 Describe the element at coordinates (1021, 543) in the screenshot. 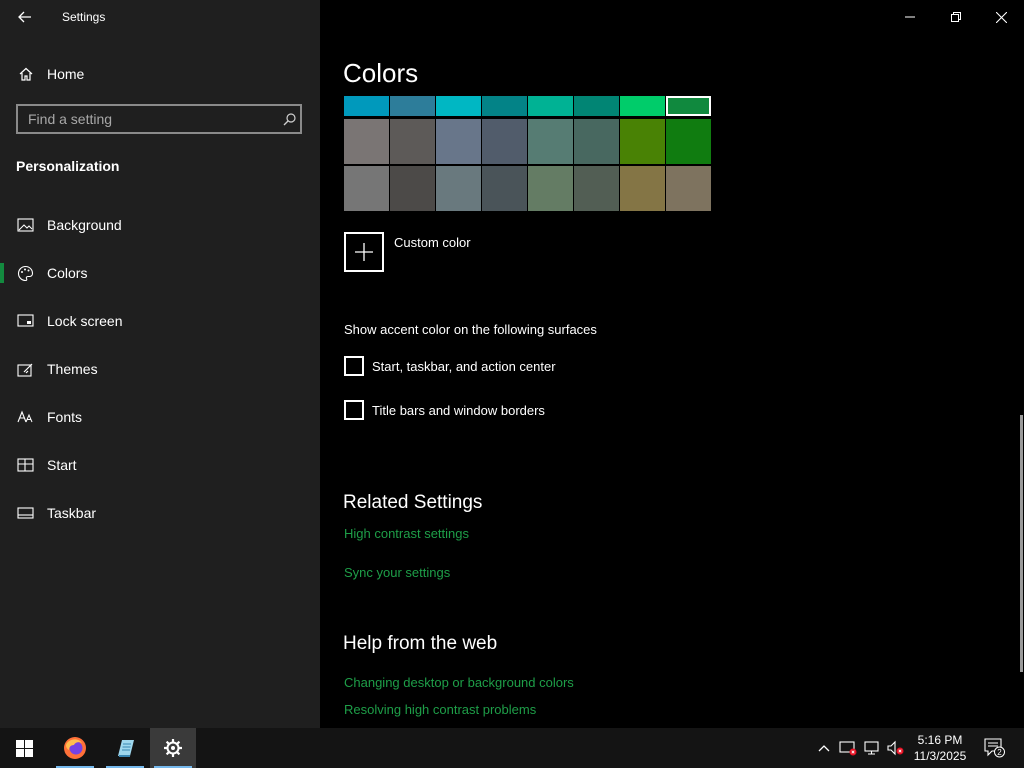

I see `scrollbar-thumb` at that location.